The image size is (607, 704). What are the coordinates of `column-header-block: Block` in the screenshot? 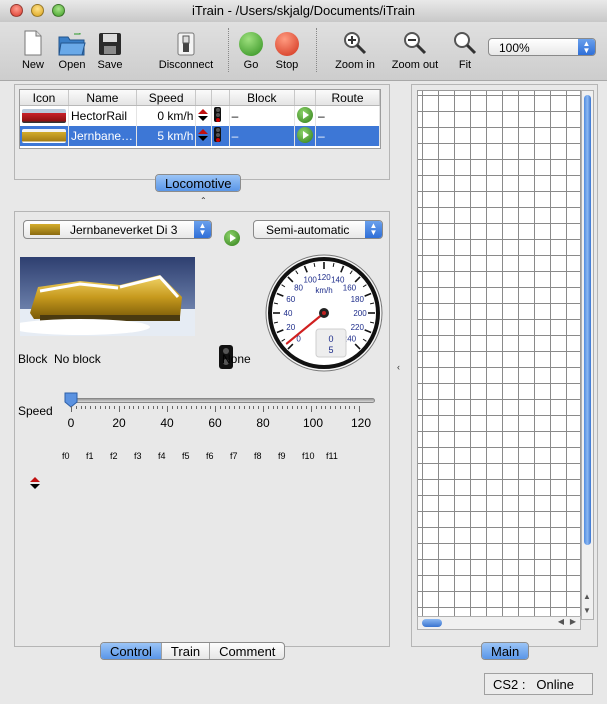 It's located at (262, 98).